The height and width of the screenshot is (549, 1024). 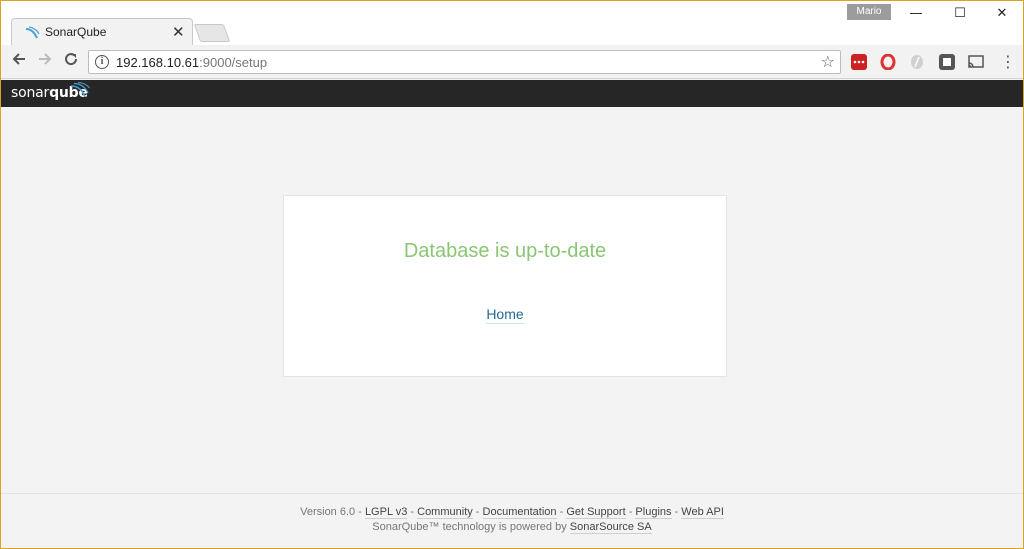 What do you see at coordinates (32, 32) in the screenshot?
I see `sonarqube-favicon-icon` at bounding box center [32, 32].